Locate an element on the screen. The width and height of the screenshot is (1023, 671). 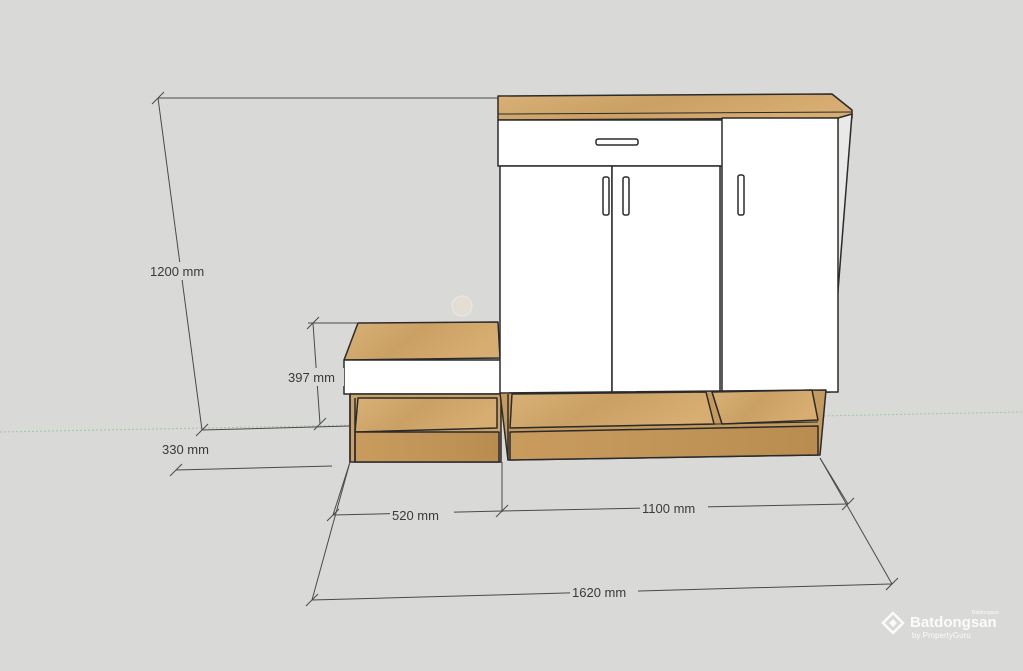
drawer-handle is located at coordinates (617, 142).